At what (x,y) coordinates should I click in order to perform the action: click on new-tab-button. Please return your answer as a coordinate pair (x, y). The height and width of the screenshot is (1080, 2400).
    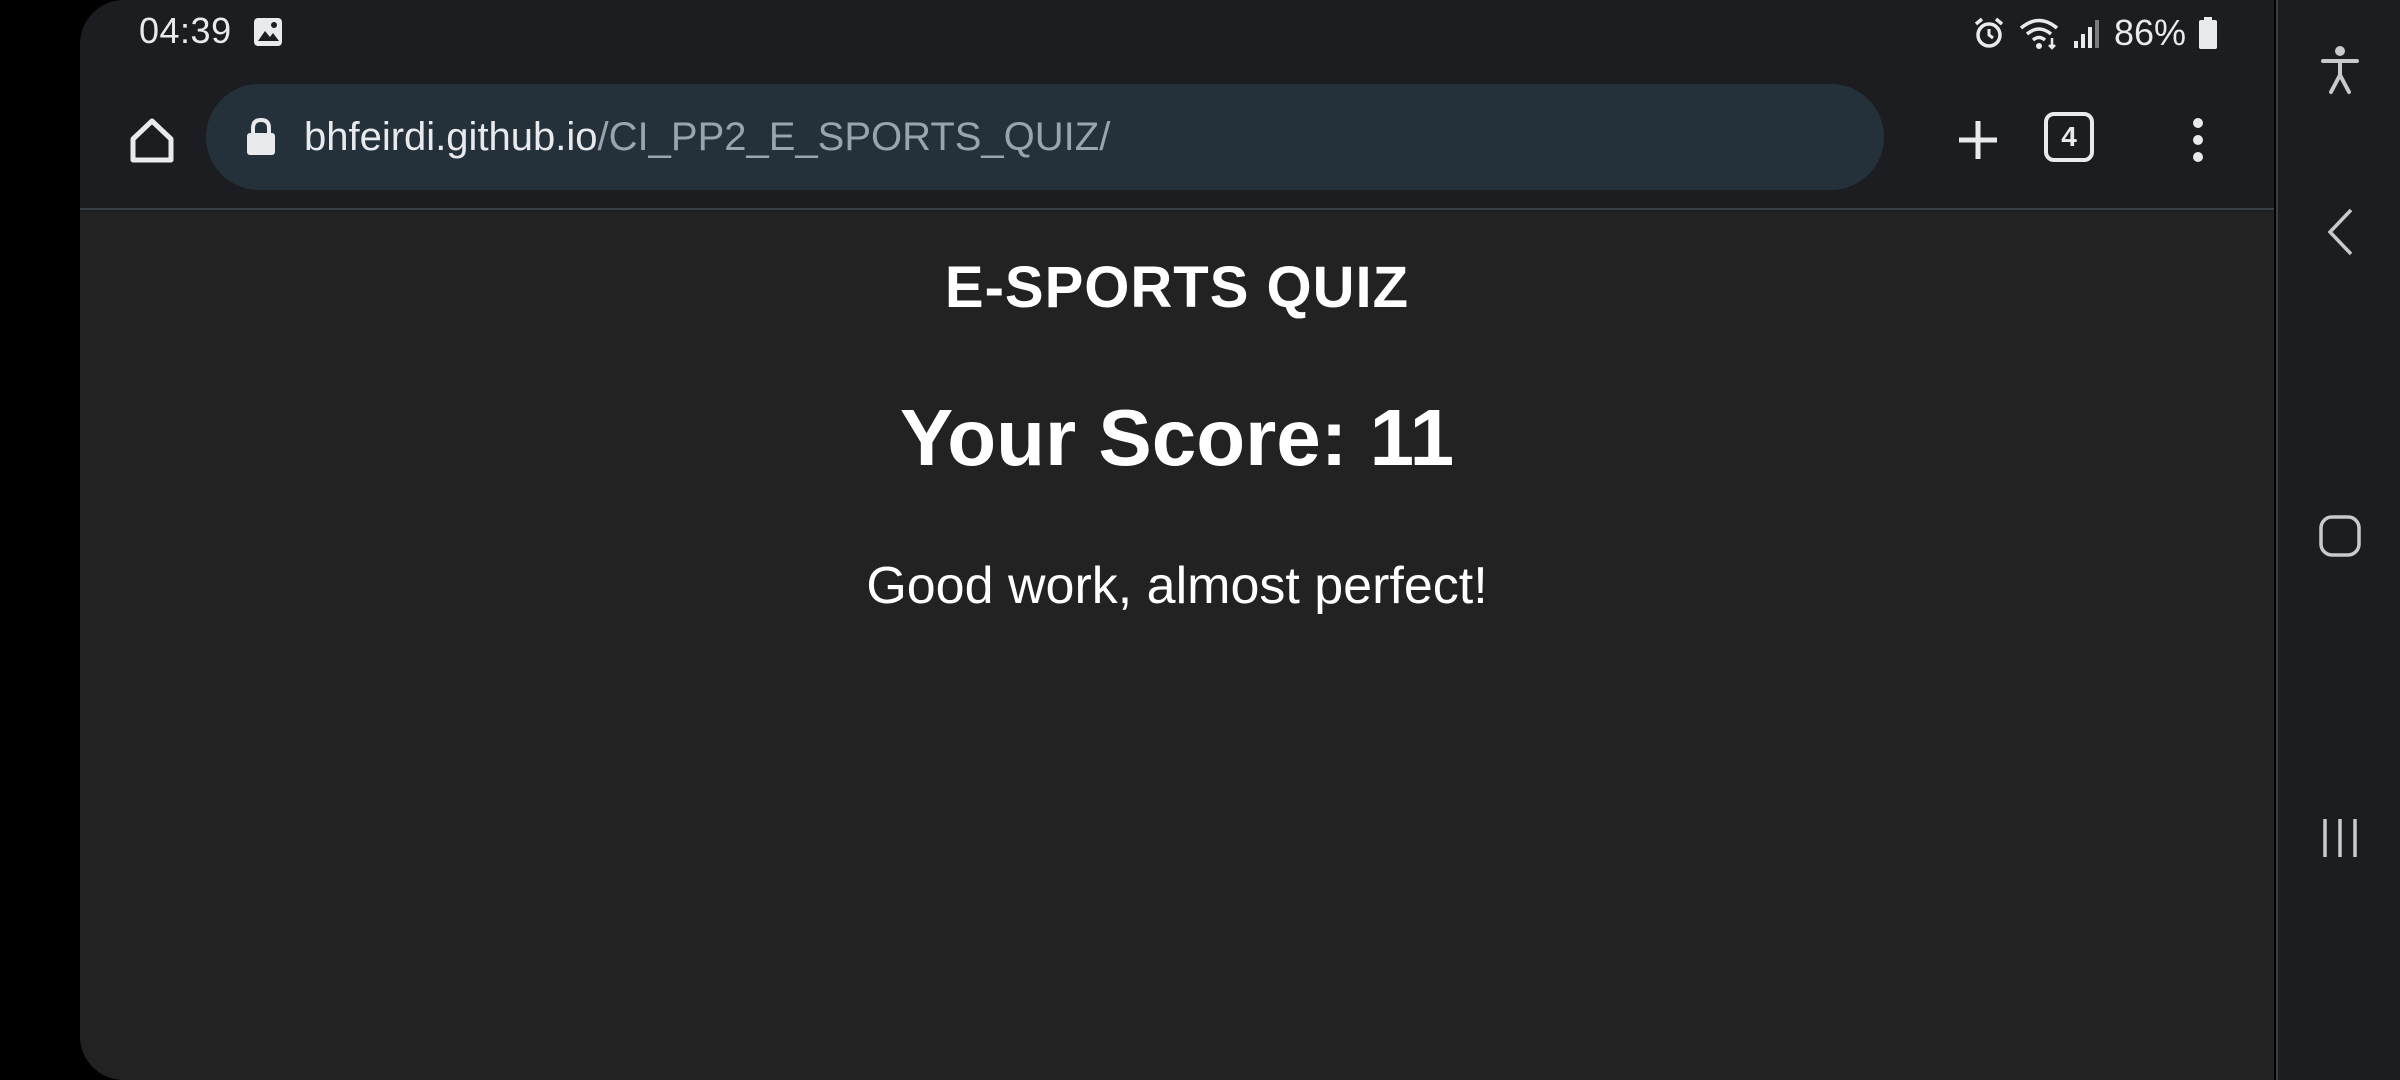
    Looking at the image, I should click on (1978, 140).